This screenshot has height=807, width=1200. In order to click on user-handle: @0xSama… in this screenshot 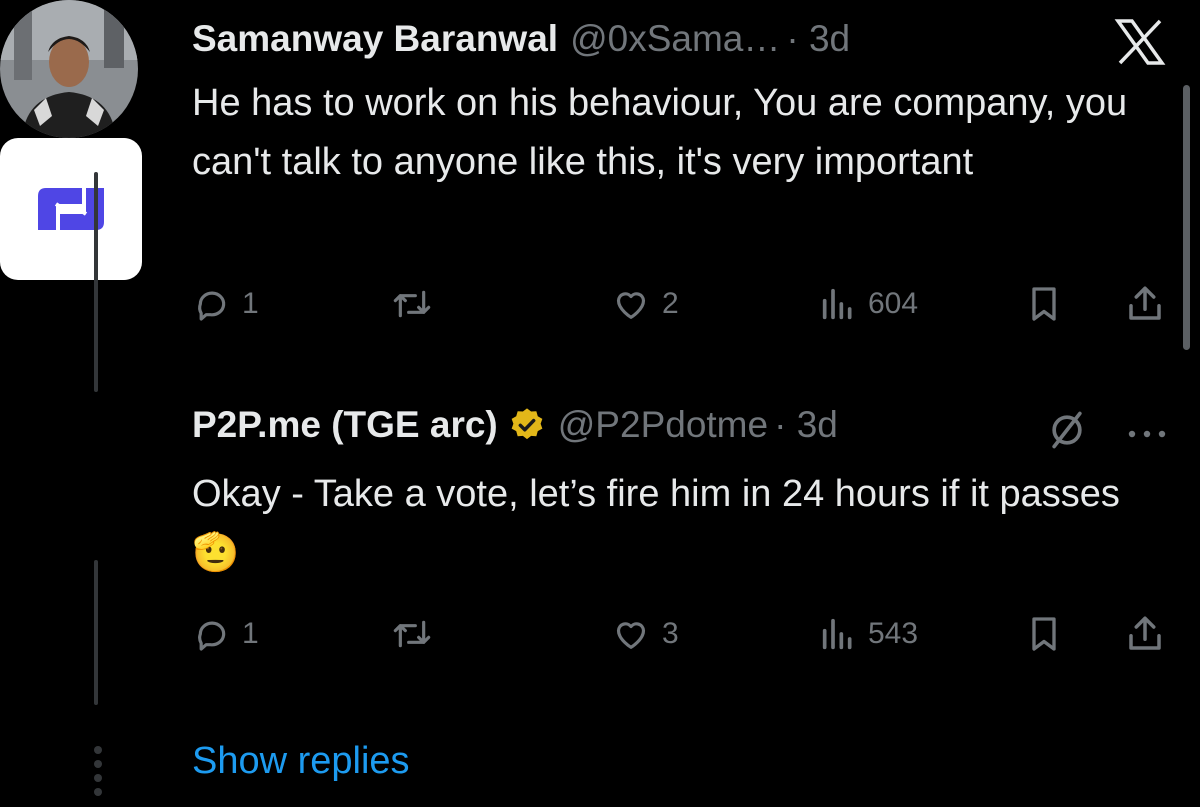, I will do `click(675, 39)`.